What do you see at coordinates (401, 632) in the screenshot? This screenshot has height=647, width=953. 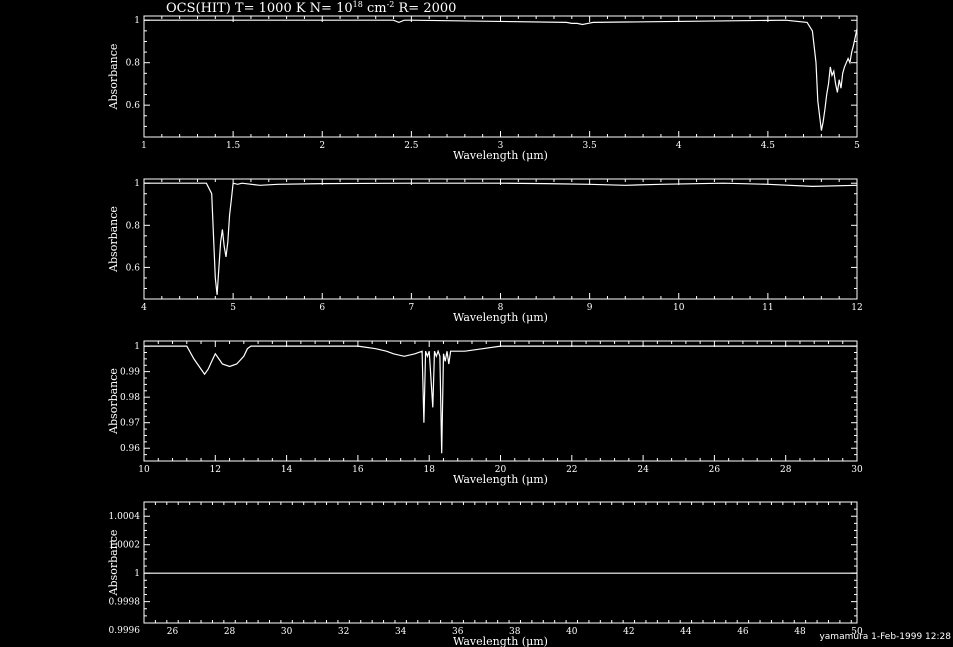 I see `x-tick-label: 34` at bounding box center [401, 632].